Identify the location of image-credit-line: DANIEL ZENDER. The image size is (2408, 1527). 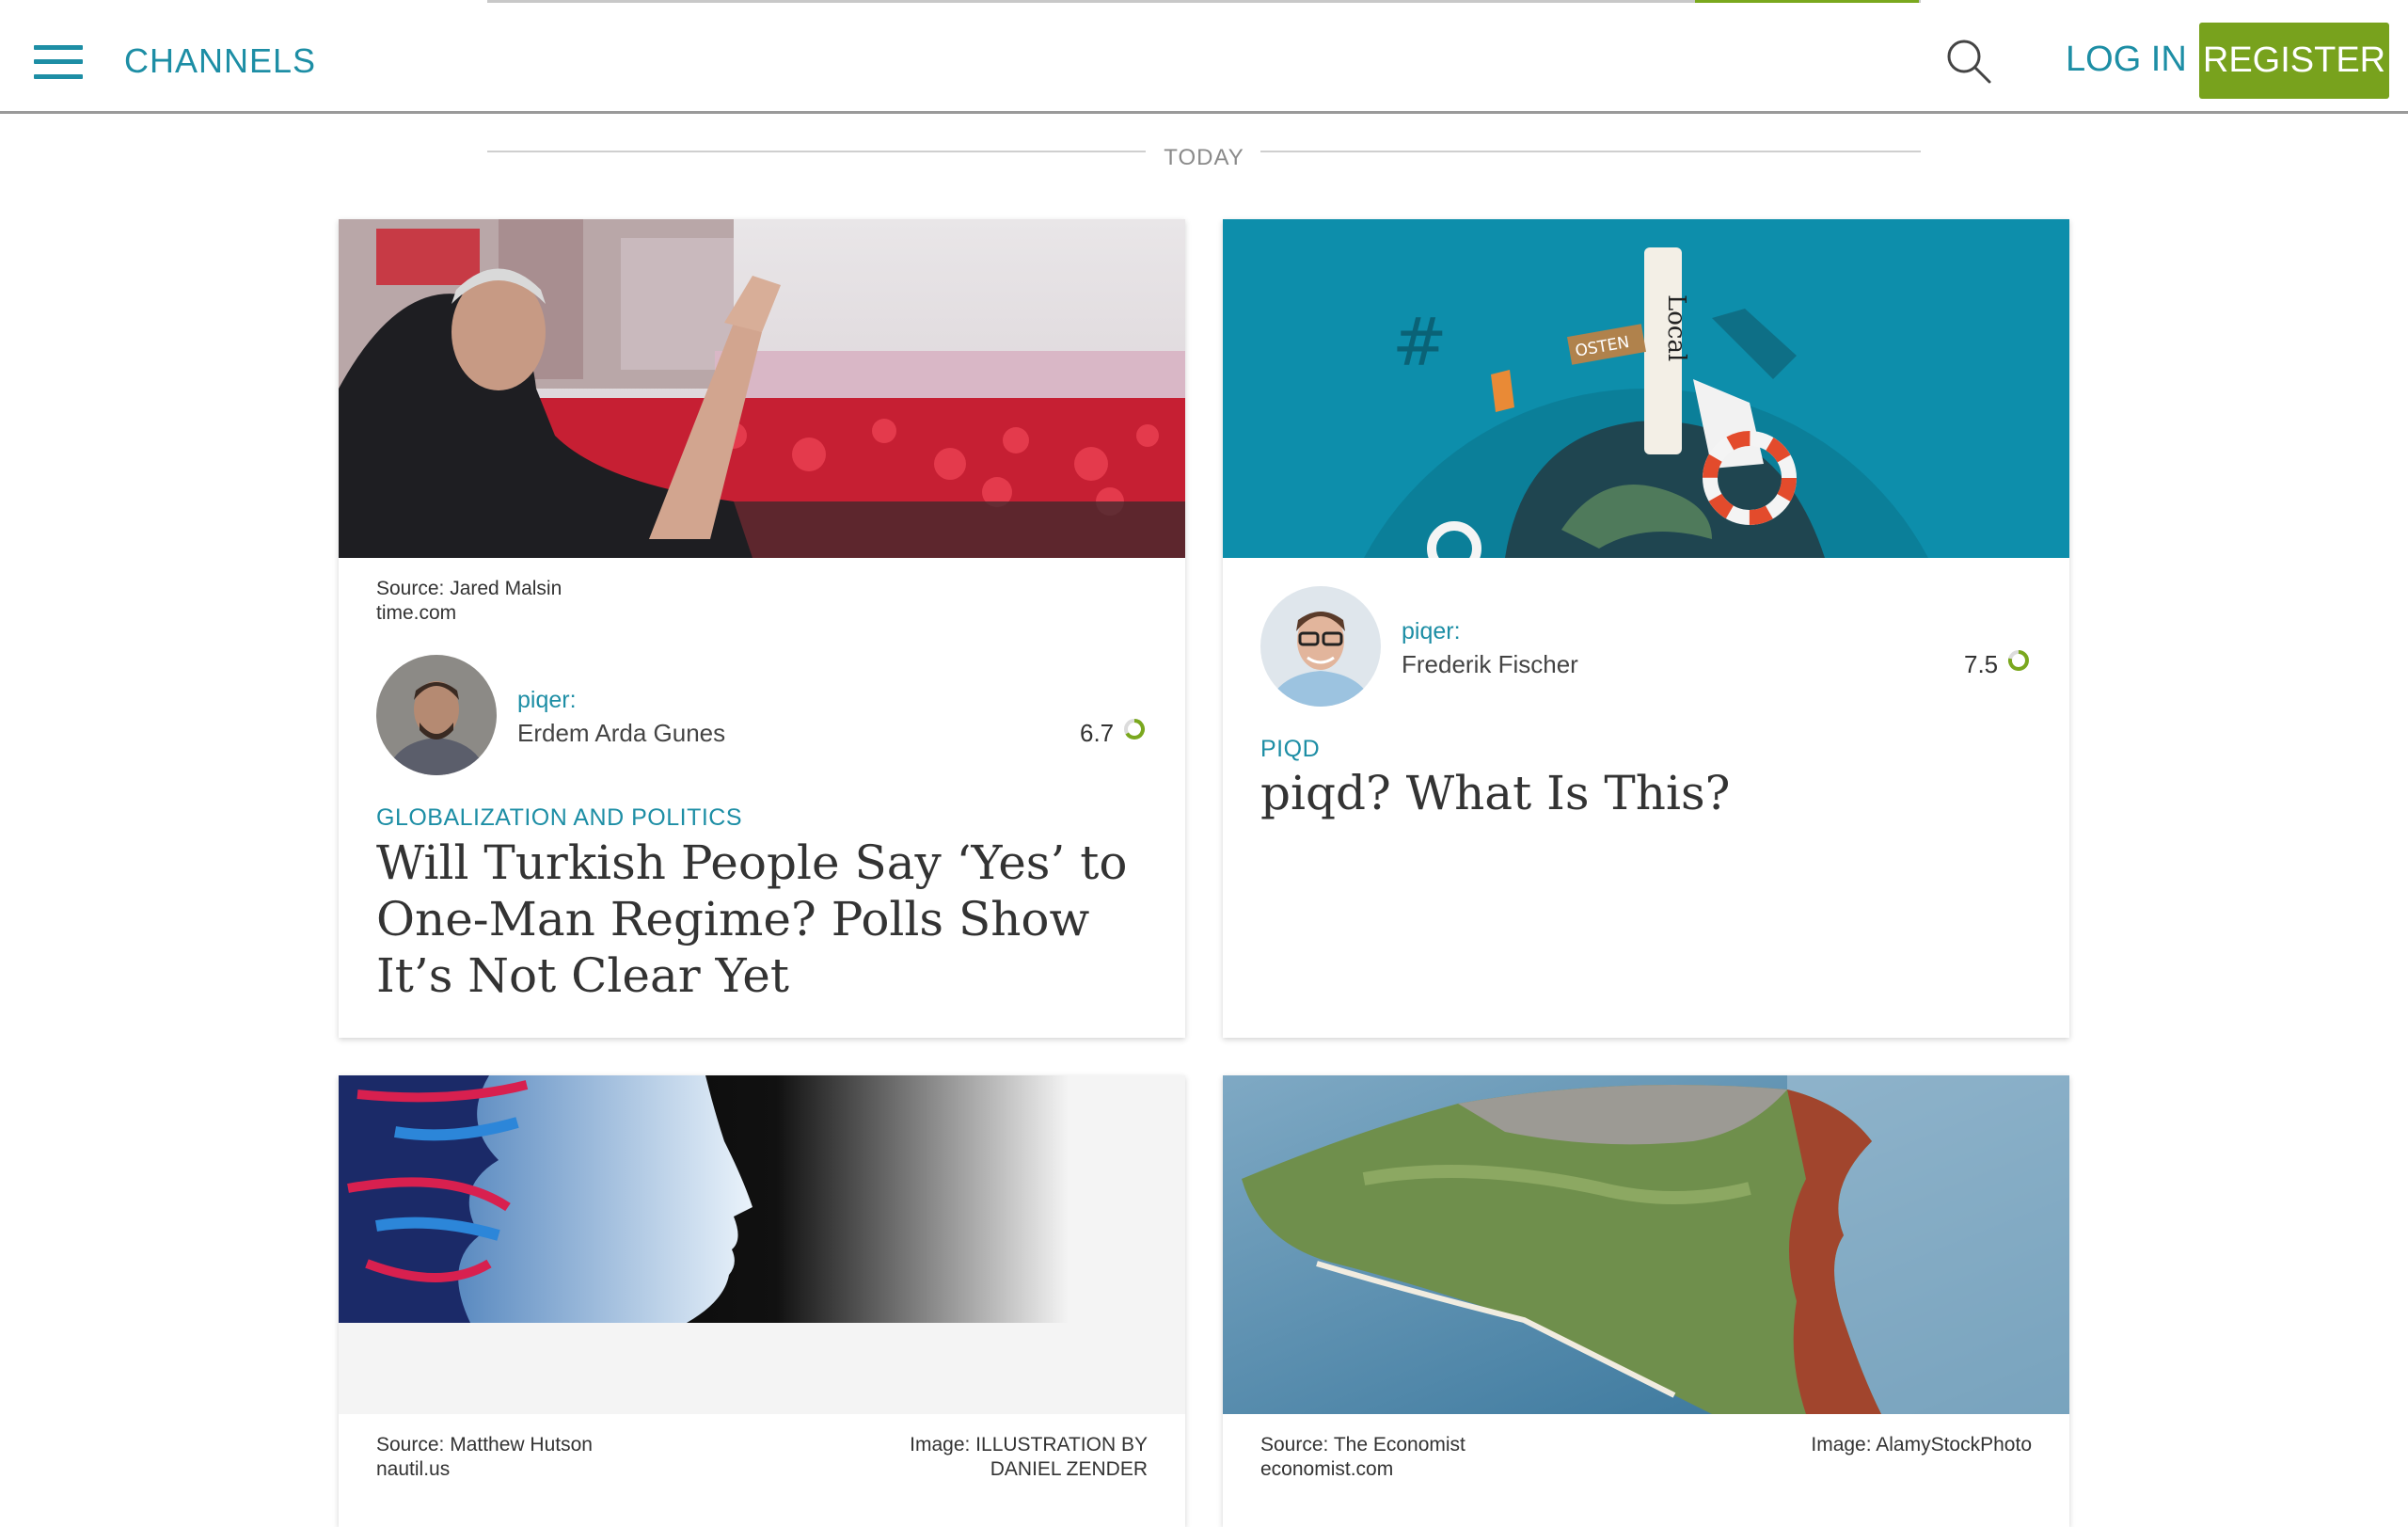
(1069, 1469).